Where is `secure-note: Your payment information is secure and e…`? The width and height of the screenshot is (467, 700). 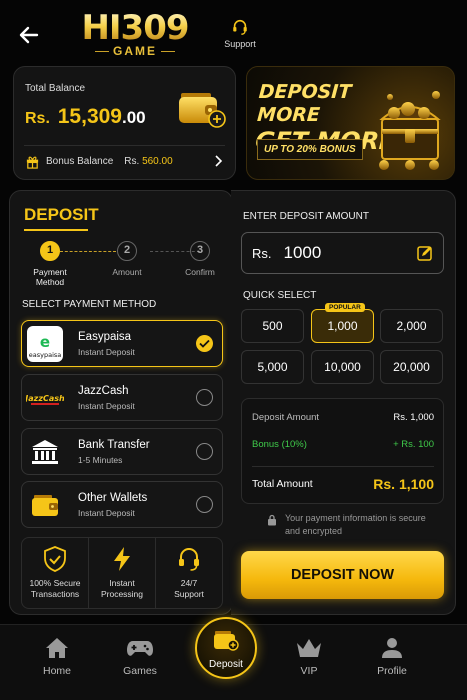 secure-note: Your payment information is secure and e… is located at coordinates (352, 525).